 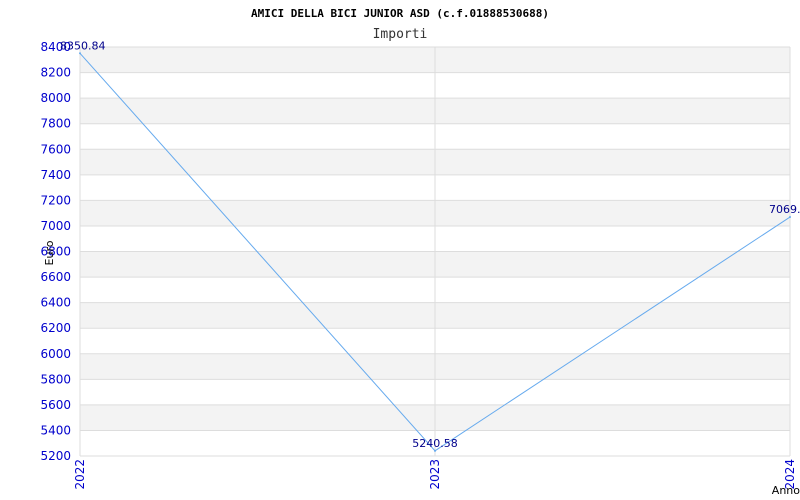 What do you see at coordinates (55, 175) in the screenshot?
I see `y-tick-label: 7400` at bounding box center [55, 175].